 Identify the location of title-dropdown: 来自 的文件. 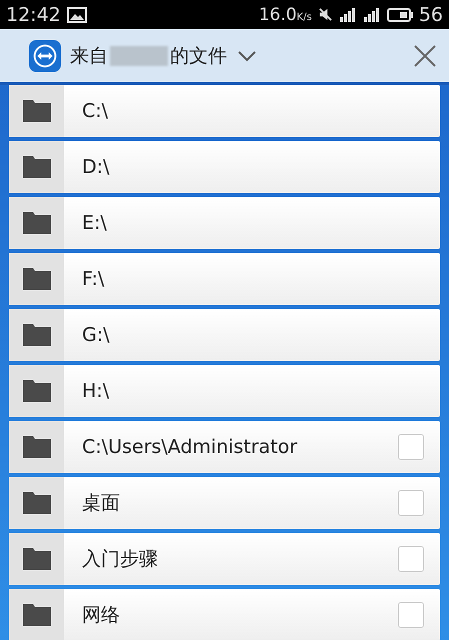
(241, 55).